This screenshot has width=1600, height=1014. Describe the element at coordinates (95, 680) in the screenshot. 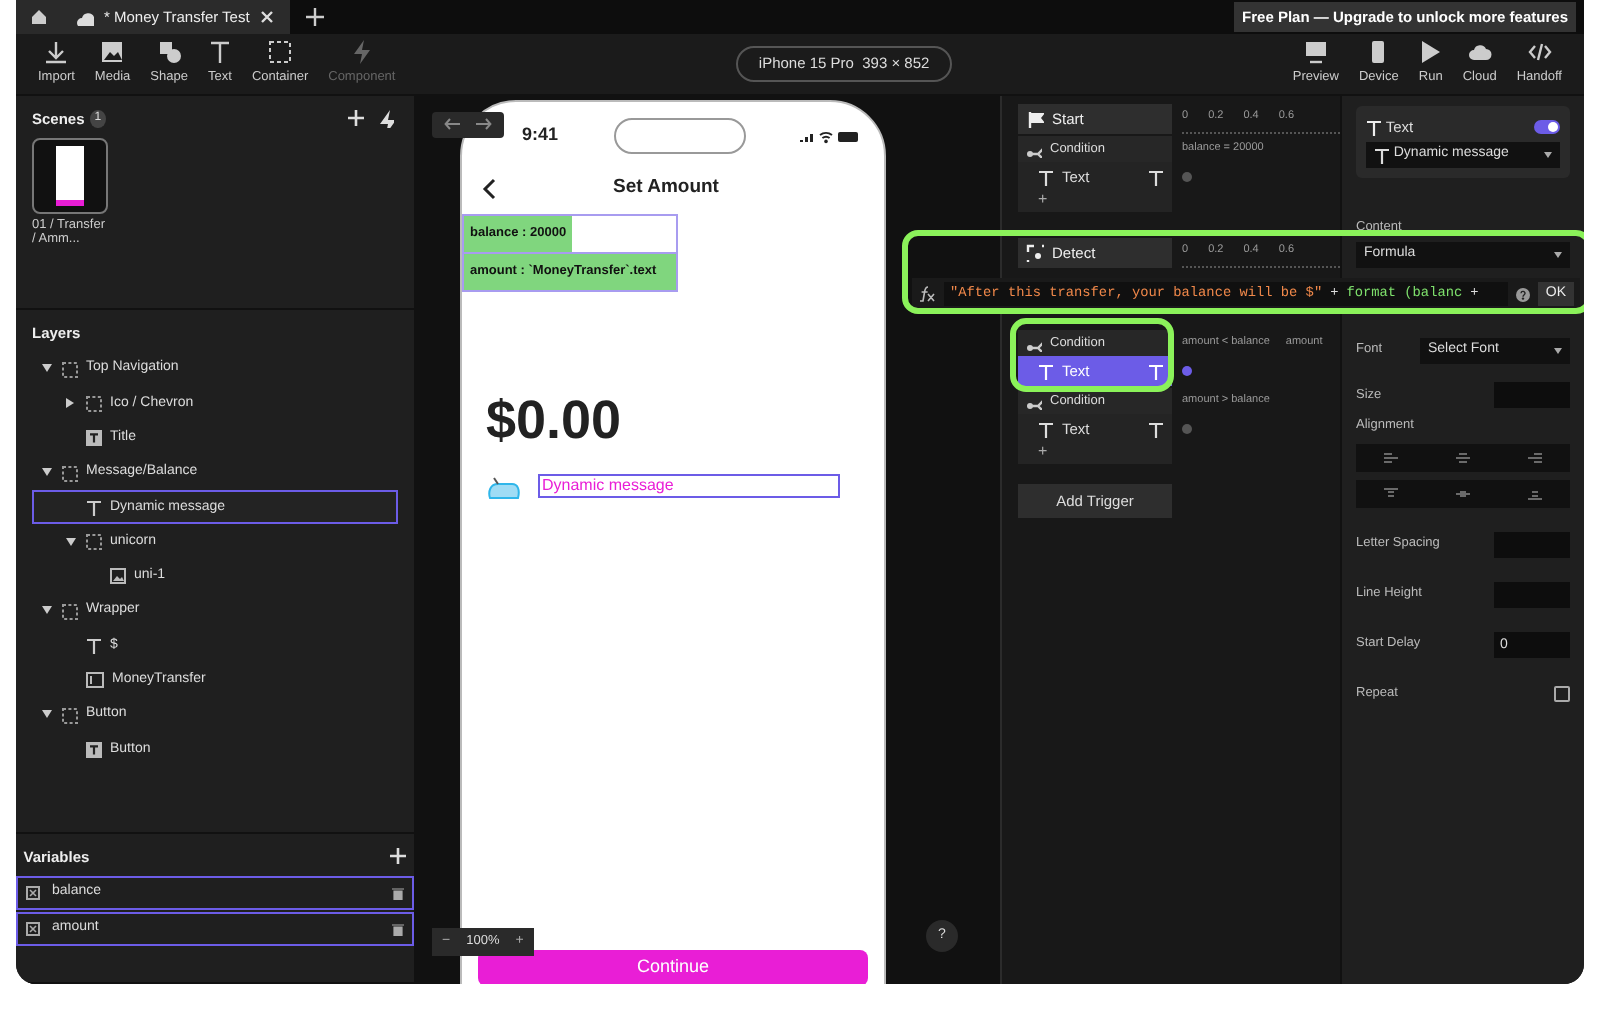

I see `input-field-icon` at that location.